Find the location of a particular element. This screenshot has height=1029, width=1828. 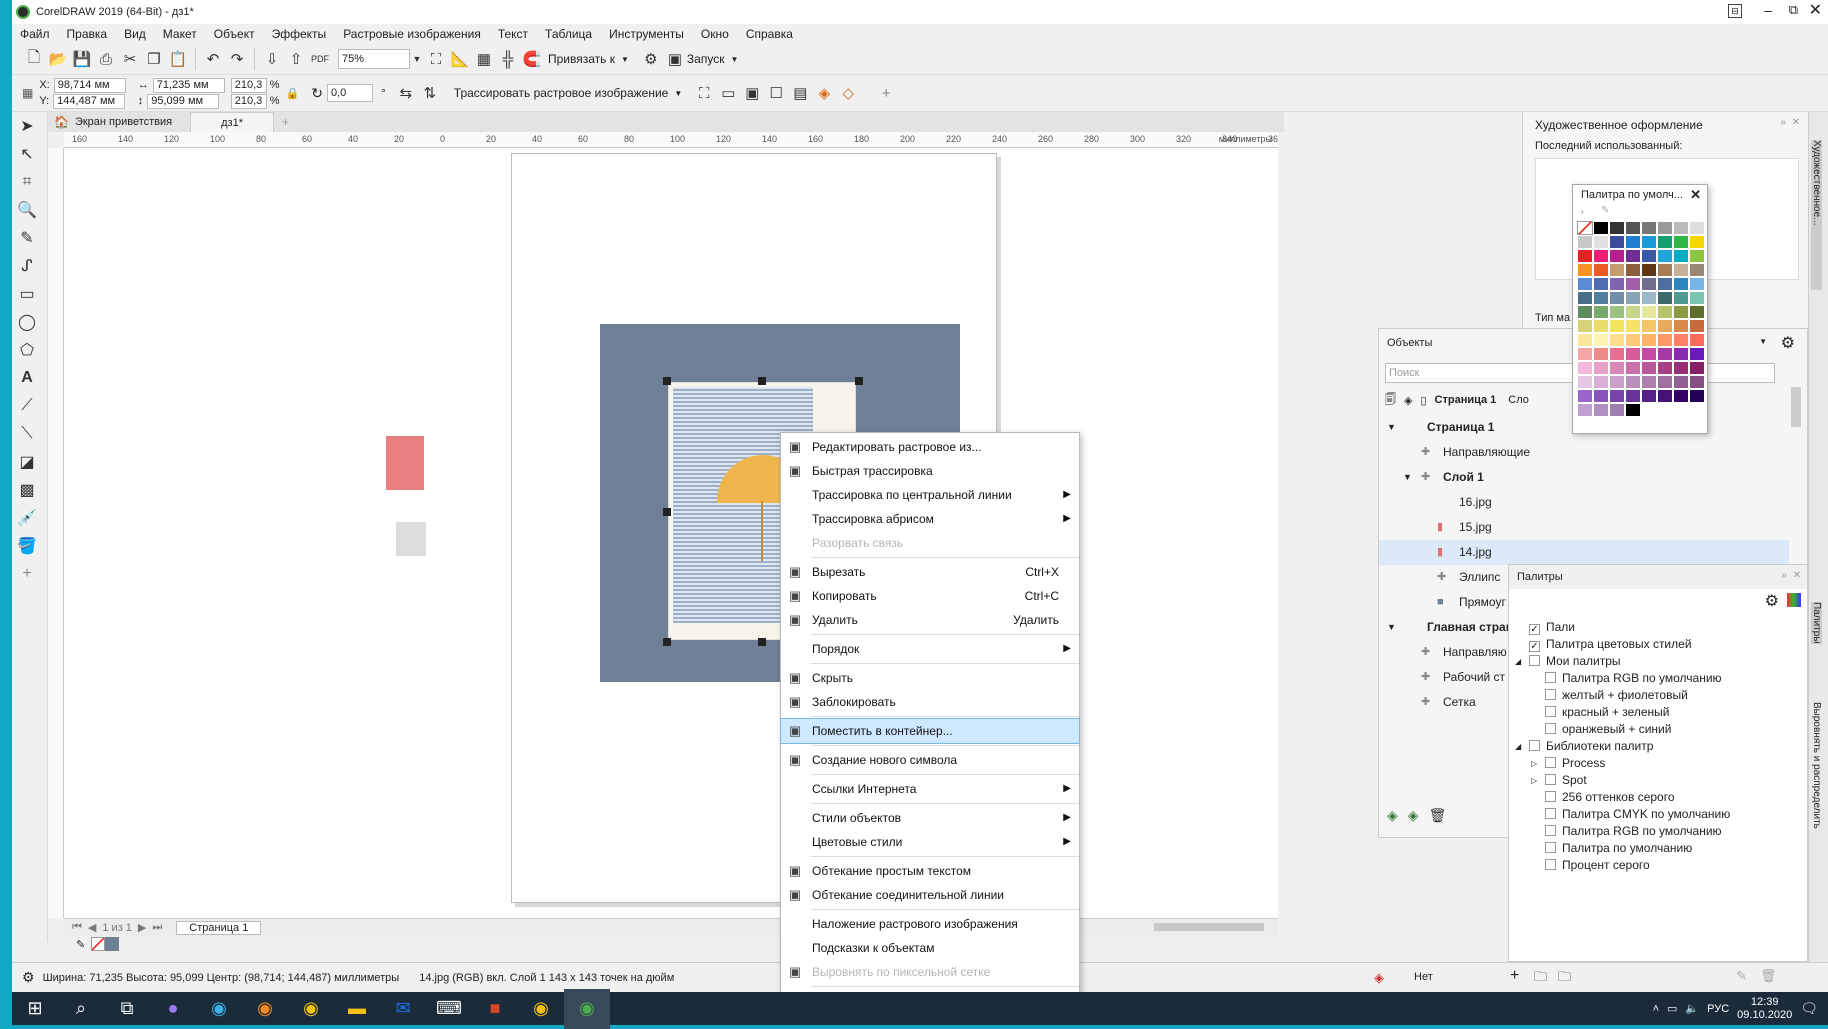

height-input: 95,099 мм is located at coordinates (183, 101).